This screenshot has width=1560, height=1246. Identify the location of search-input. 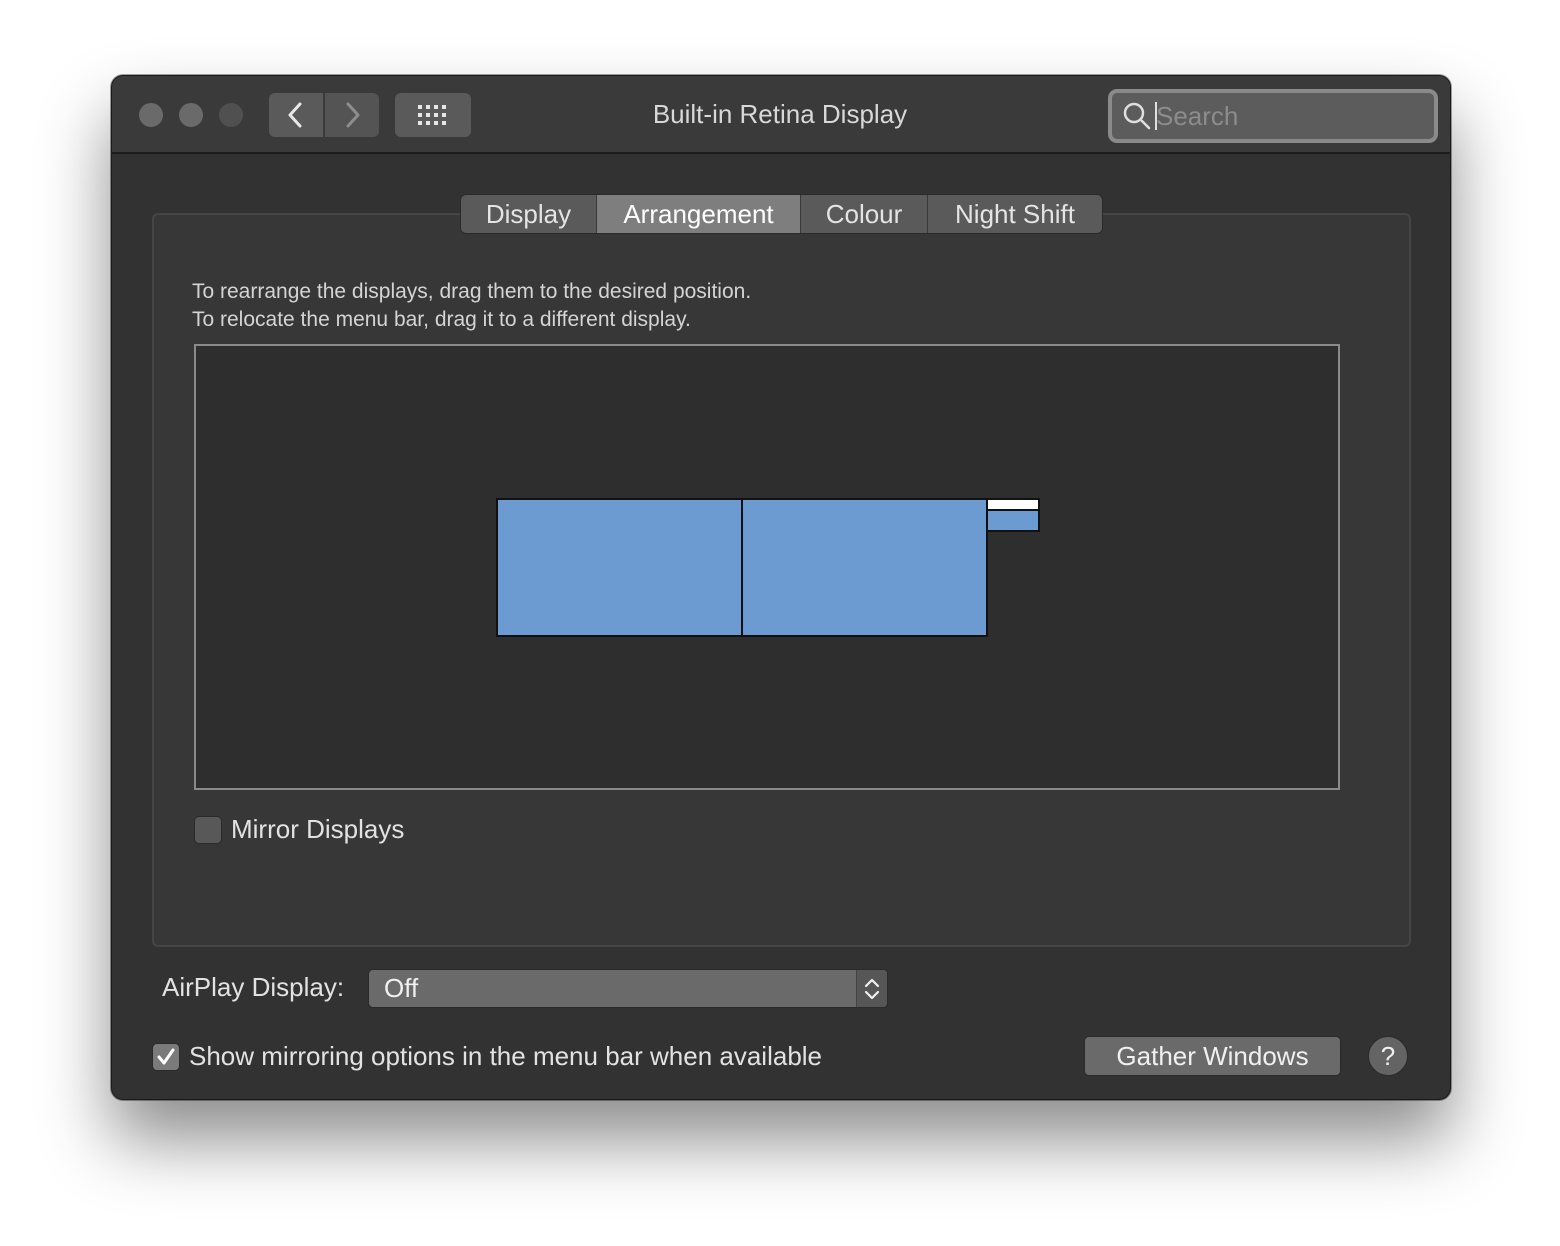
(1291, 116).